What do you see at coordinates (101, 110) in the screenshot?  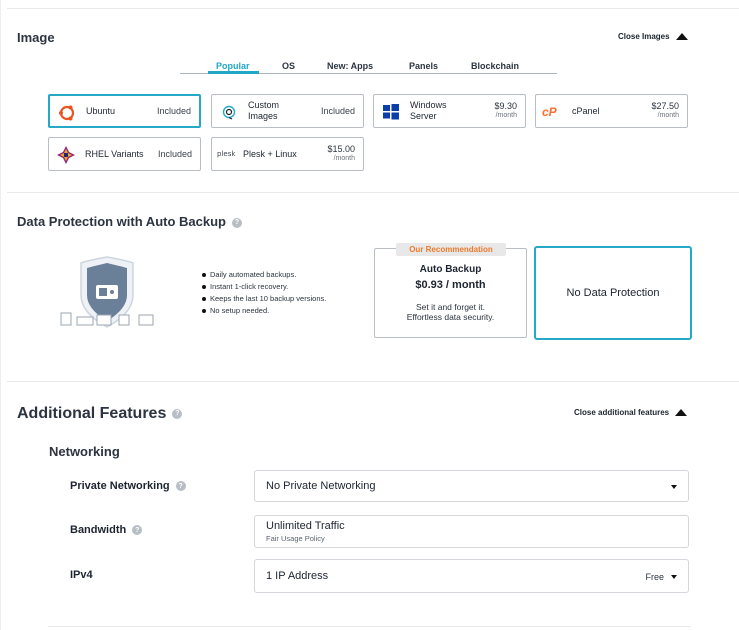 I see `image-card-name: Ubuntu` at bounding box center [101, 110].